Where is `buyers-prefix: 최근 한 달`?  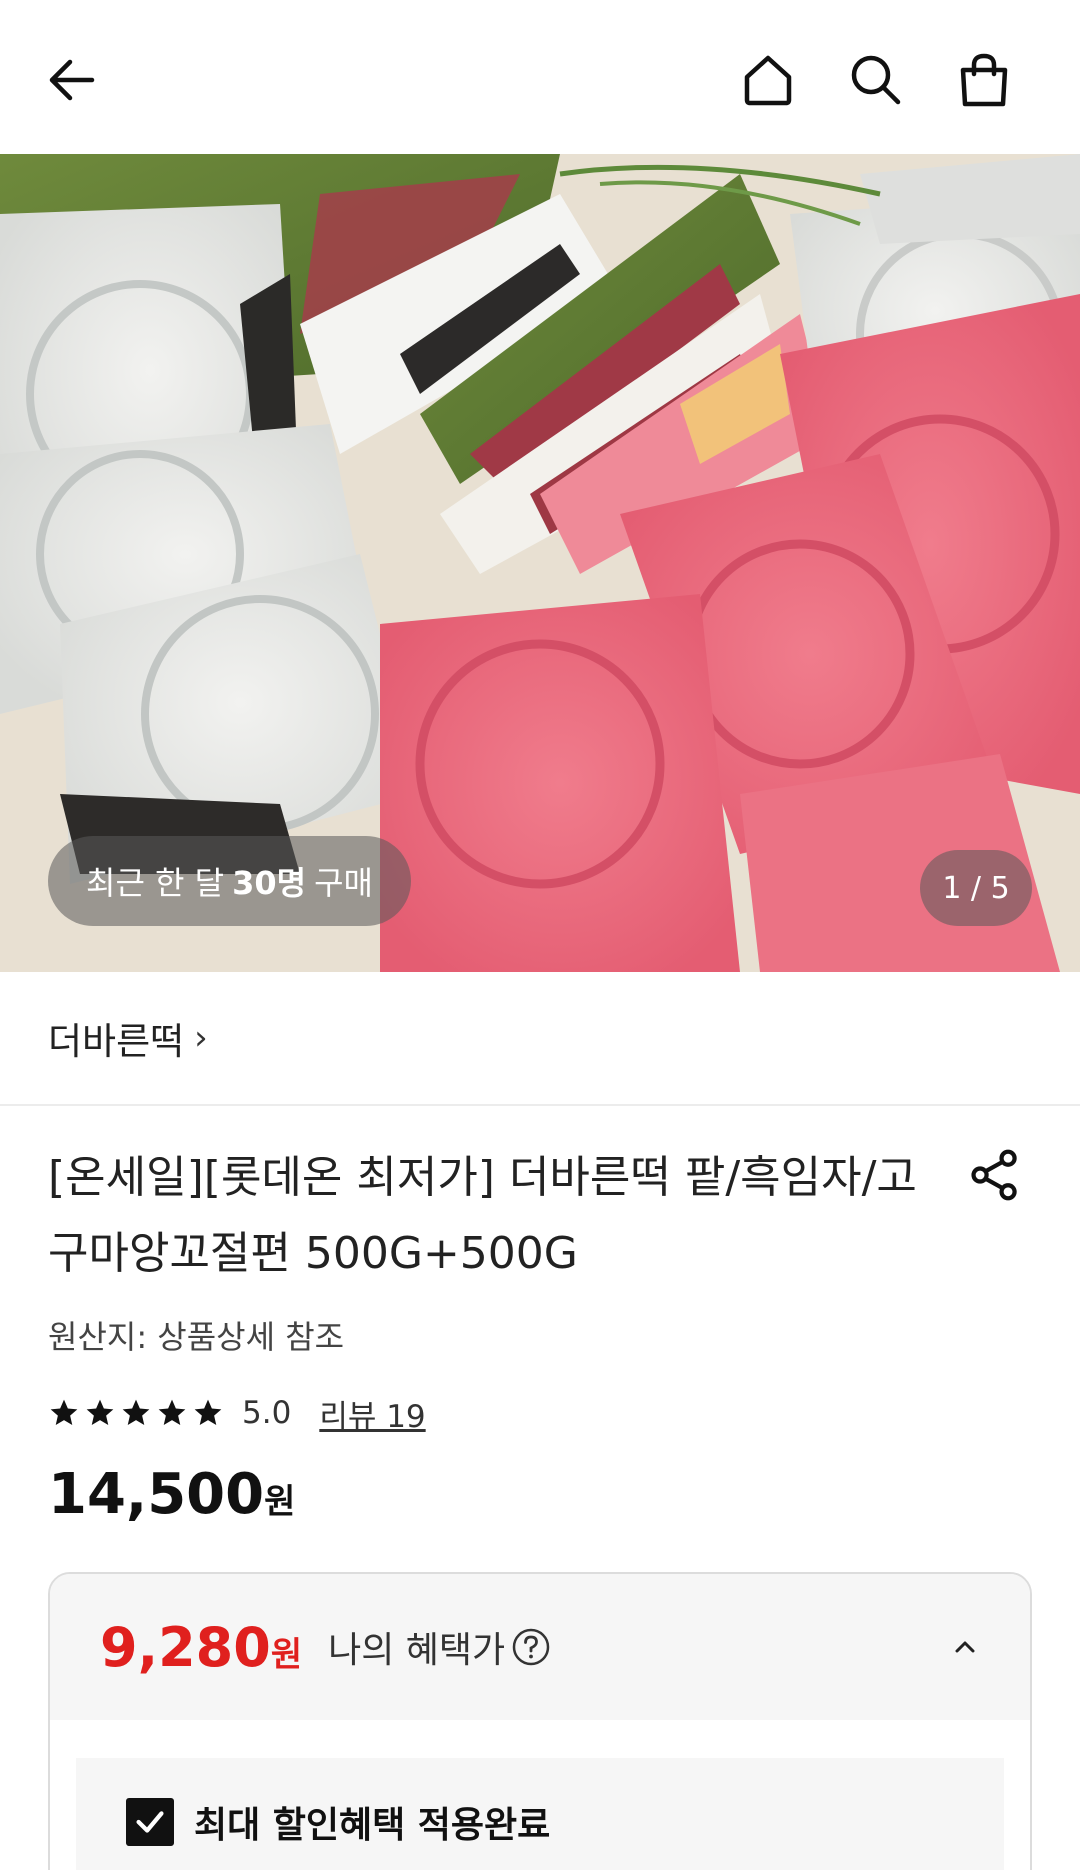 buyers-prefix: 최근 한 달 is located at coordinates (155, 883).